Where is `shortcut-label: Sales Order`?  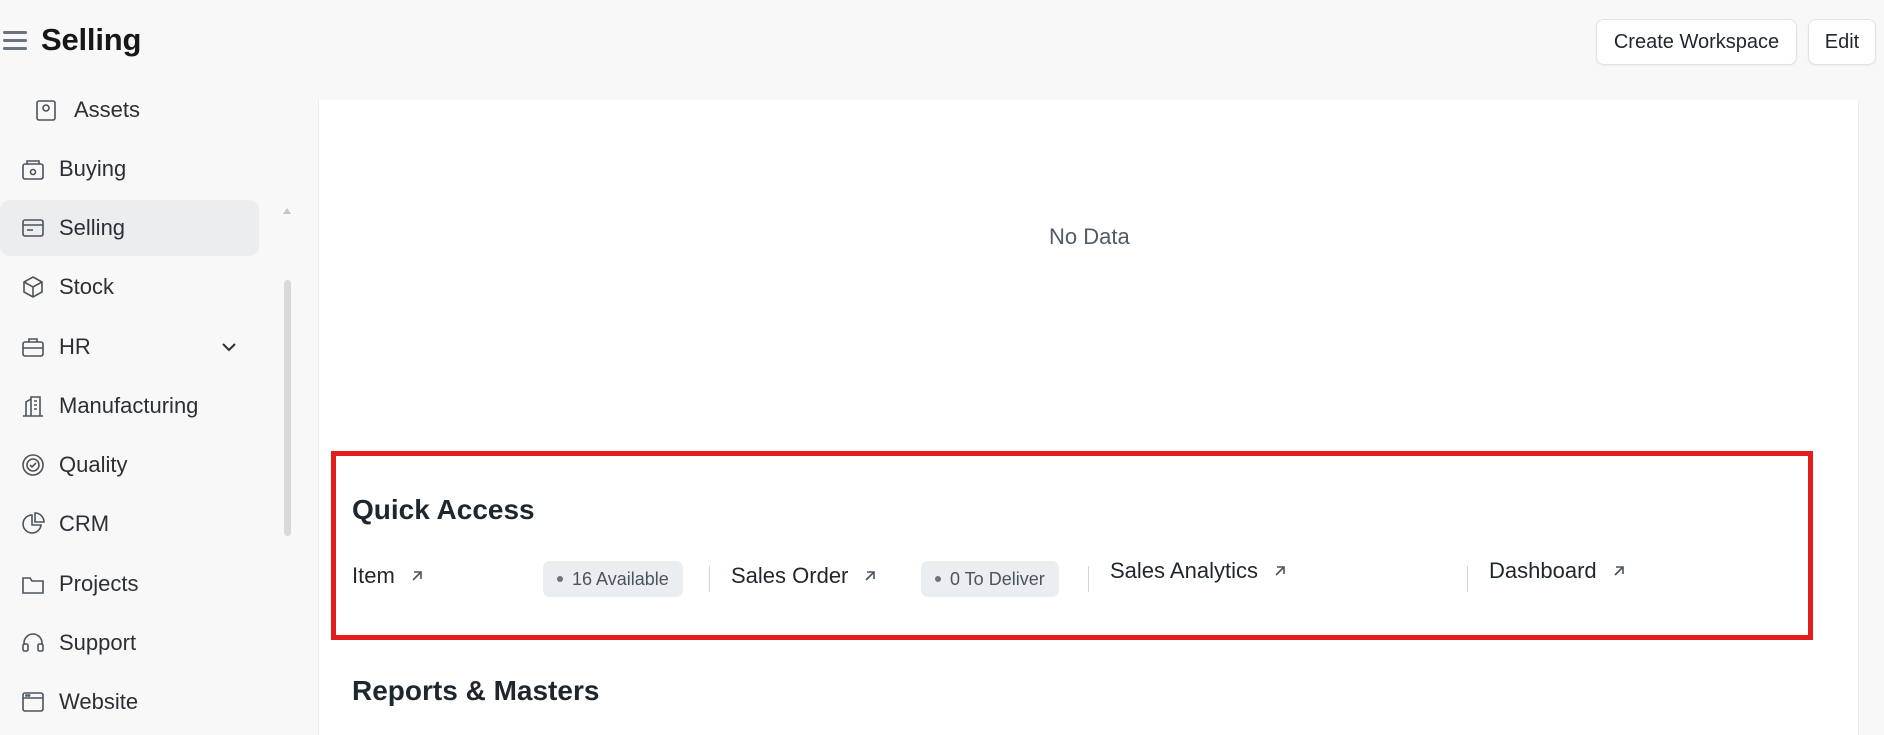
shortcut-label: Sales Order is located at coordinates (790, 575).